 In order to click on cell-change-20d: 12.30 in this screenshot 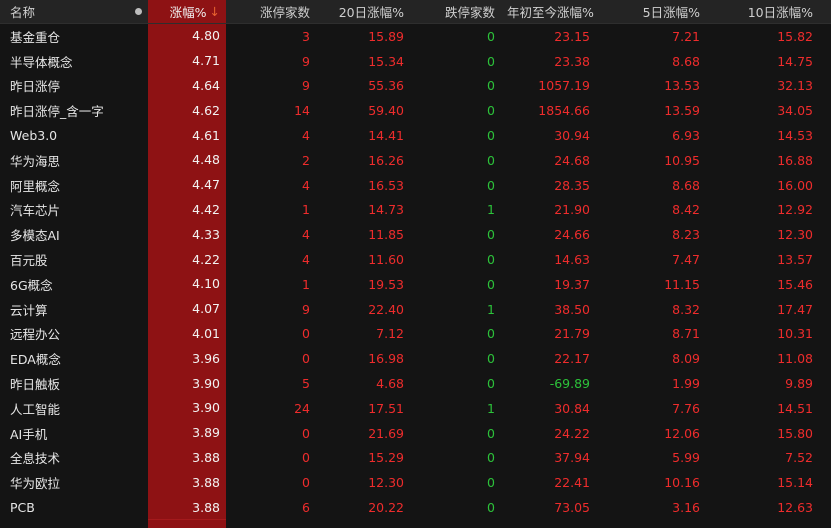, I will do `click(386, 483)`.